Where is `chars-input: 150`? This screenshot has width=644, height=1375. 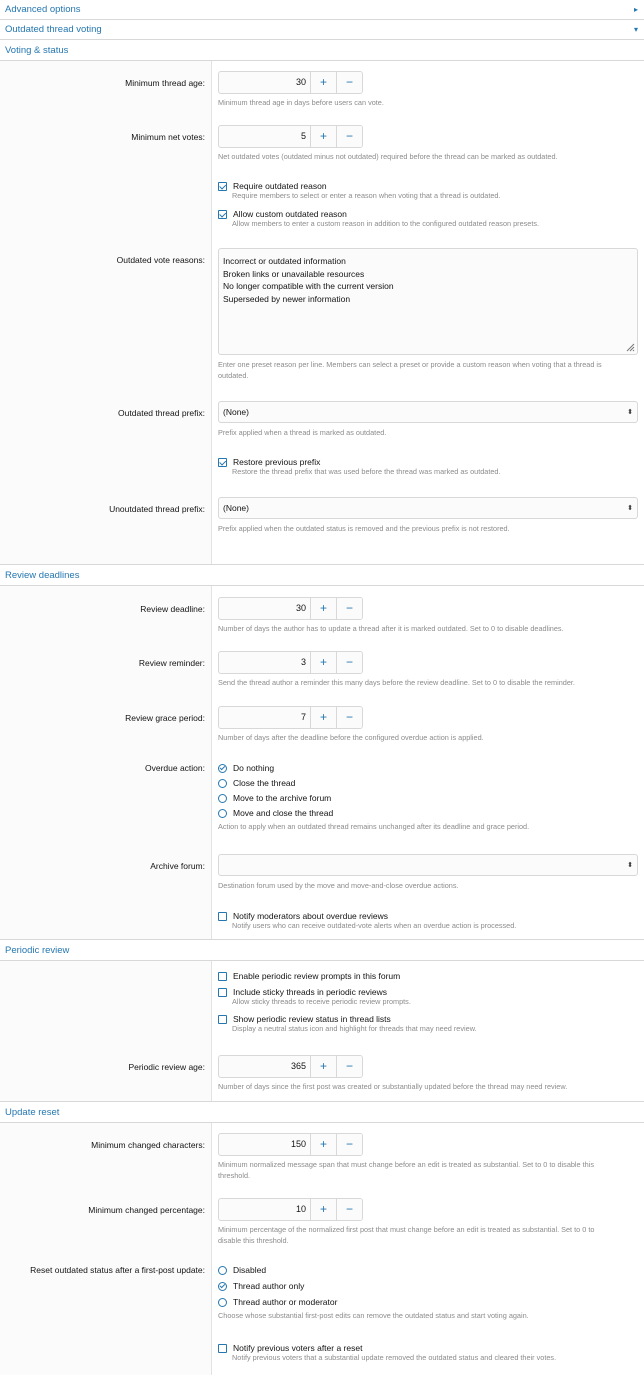 chars-input: 150 is located at coordinates (264, 1144).